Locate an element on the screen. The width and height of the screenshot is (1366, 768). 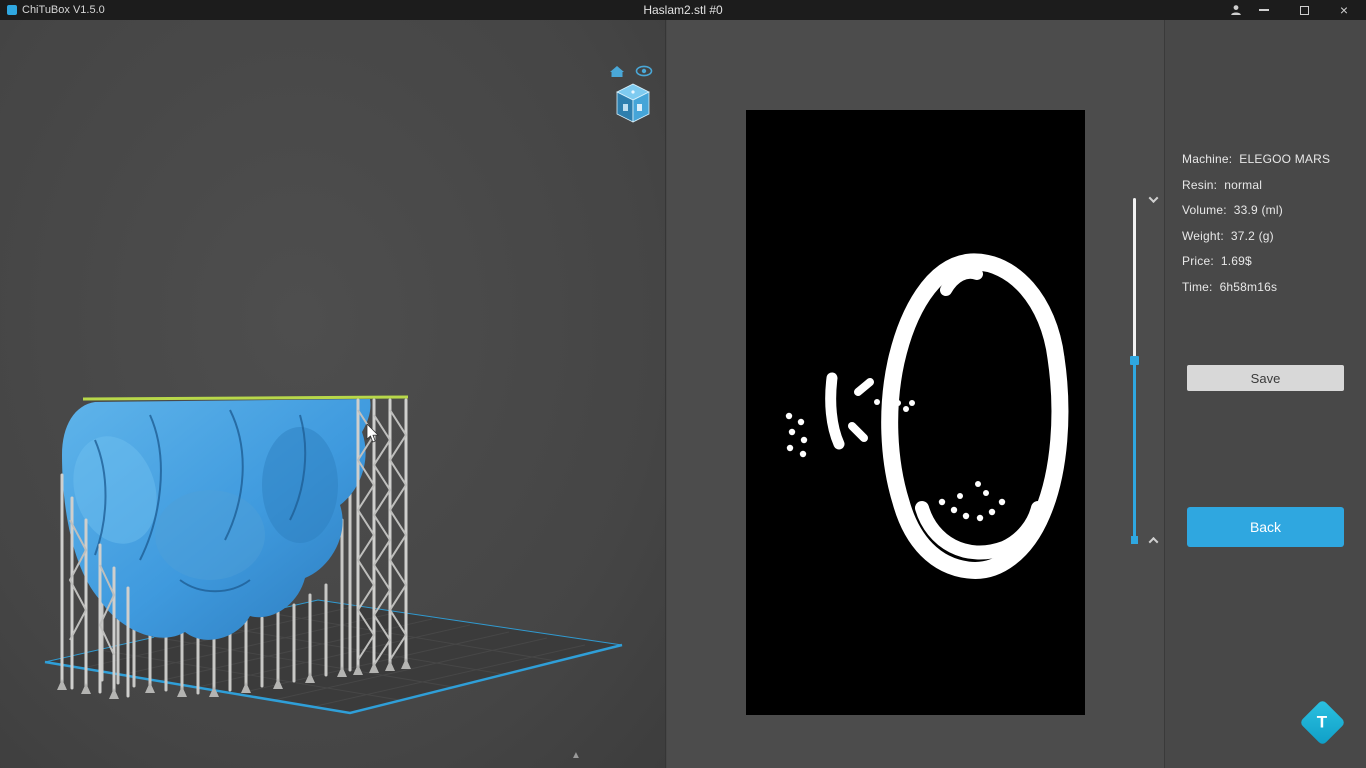
close-button: × is located at coordinates (1344, 10).